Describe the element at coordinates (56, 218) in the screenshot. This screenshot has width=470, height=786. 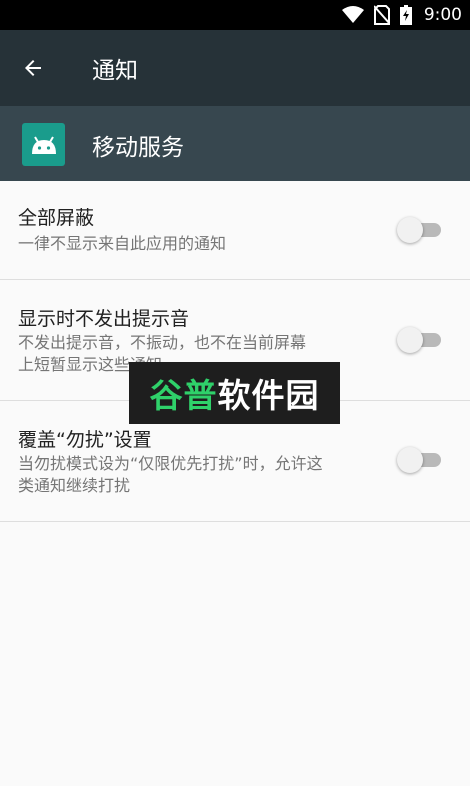
I see `setting-title: 全部屏蔽` at that location.